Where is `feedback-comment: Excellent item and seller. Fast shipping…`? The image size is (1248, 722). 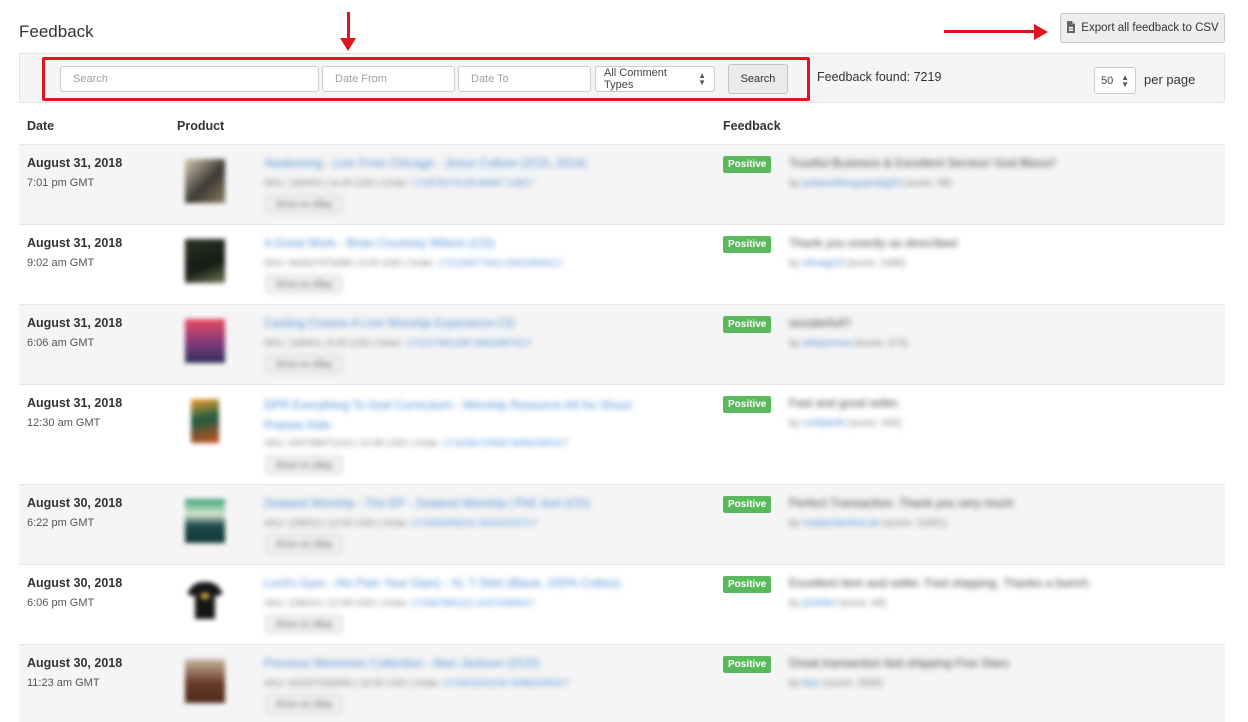 feedback-comment: Excellent item and seller. Fast shipping… is located at coordinates (940, 583).